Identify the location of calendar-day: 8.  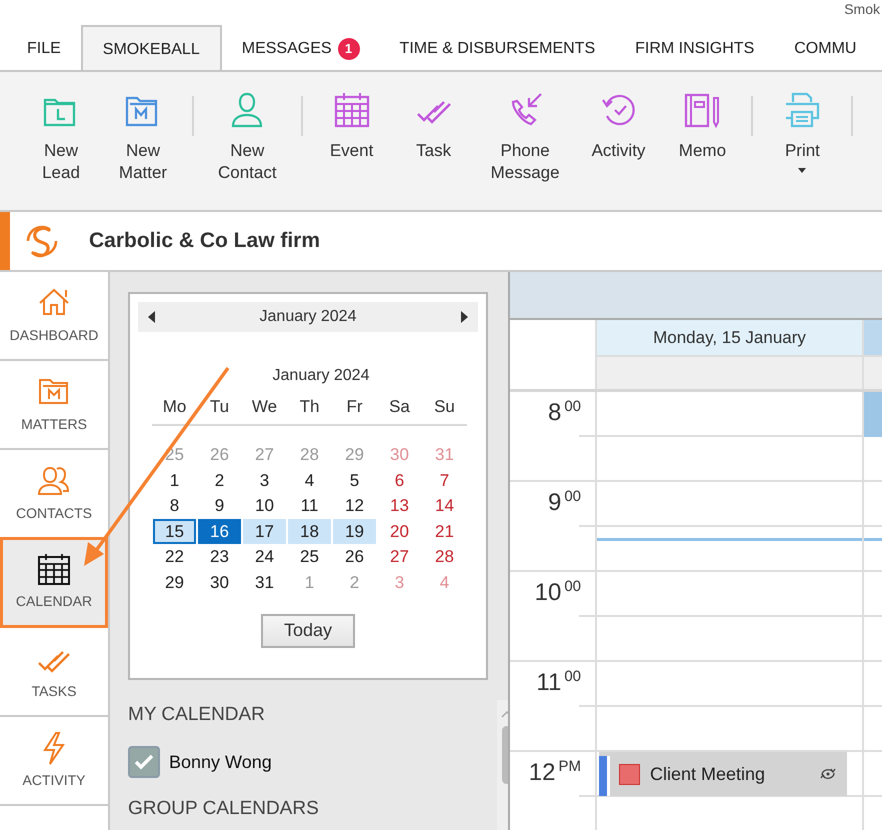
(174, 505).